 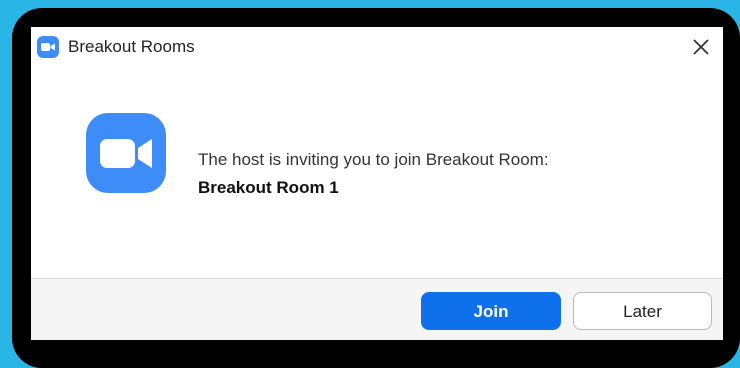 I want to click on close-button, so click(x=701, y=47).